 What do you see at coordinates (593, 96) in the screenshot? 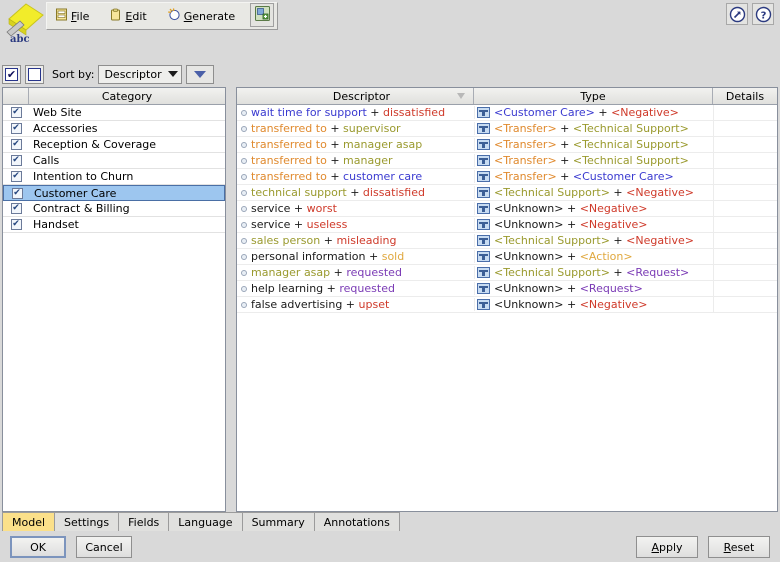
I see `type-column-header: Type` at bounding box center [593, 96].